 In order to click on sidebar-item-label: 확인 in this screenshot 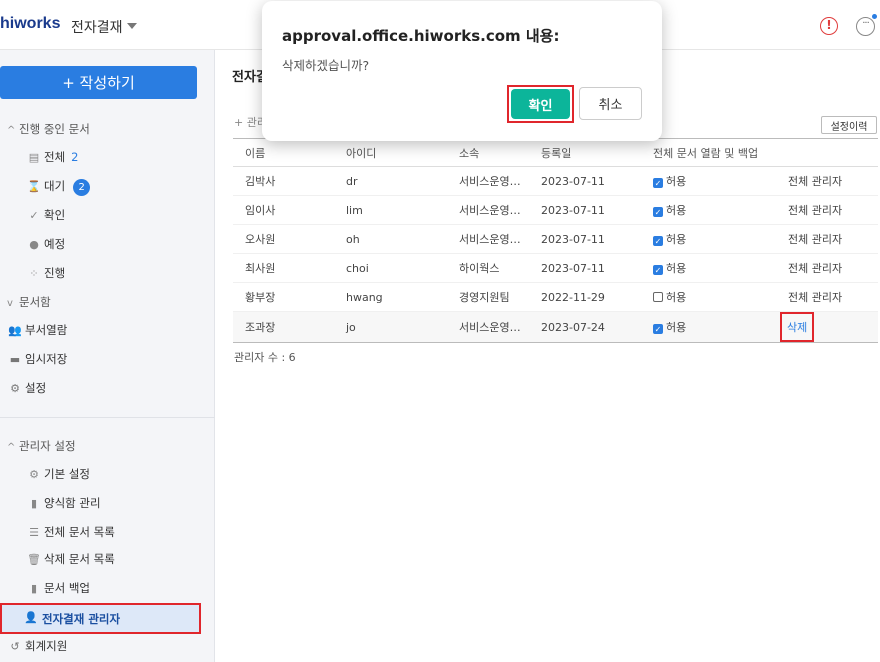, I will do `click(55, 215)`.